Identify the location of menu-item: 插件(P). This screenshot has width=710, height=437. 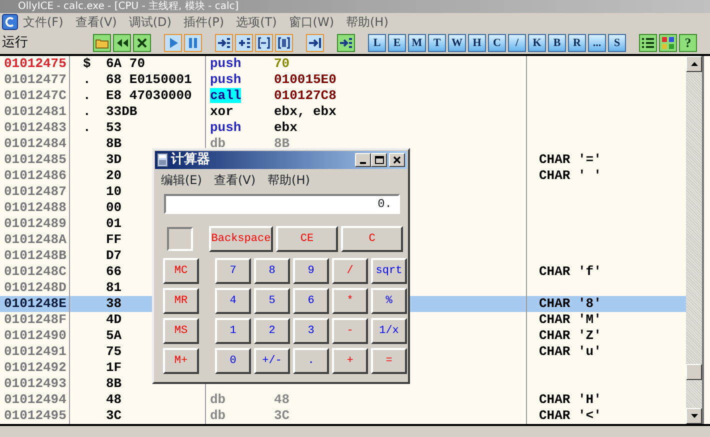
(203, 22).